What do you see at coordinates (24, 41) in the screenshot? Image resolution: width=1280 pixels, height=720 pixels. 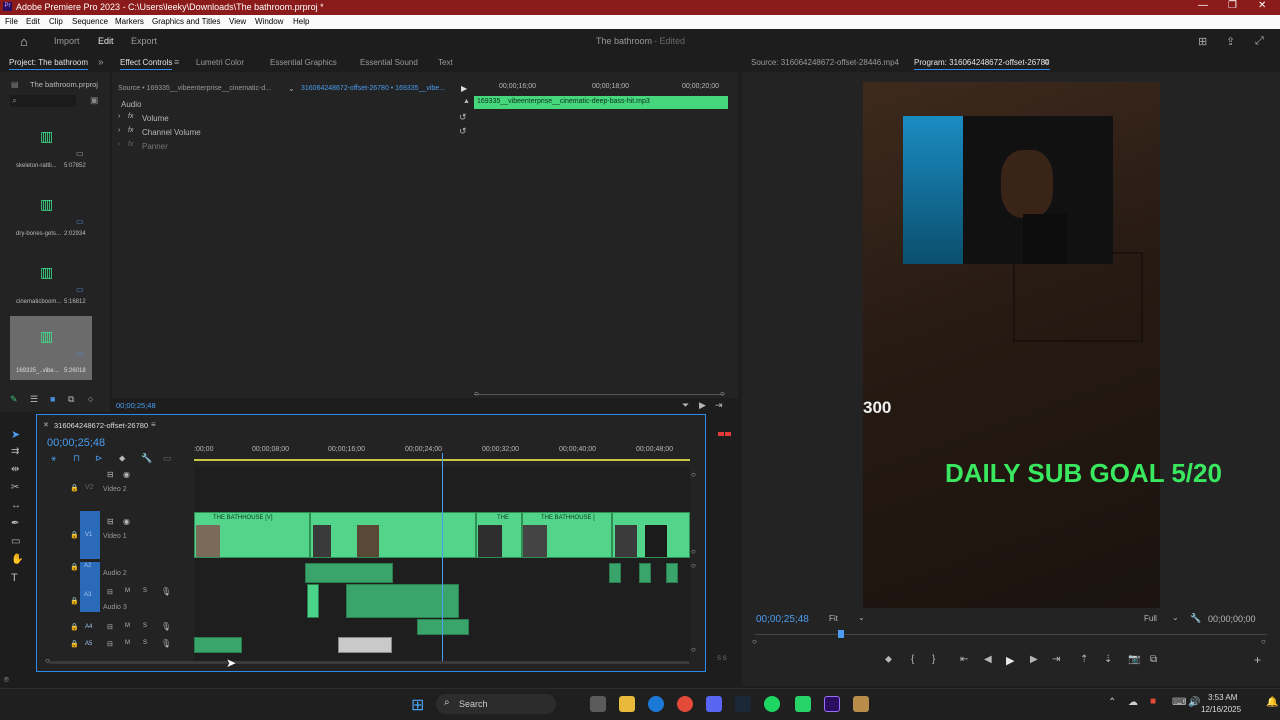 I see `home-icon: ⌂` at bounding box center [24, 41].